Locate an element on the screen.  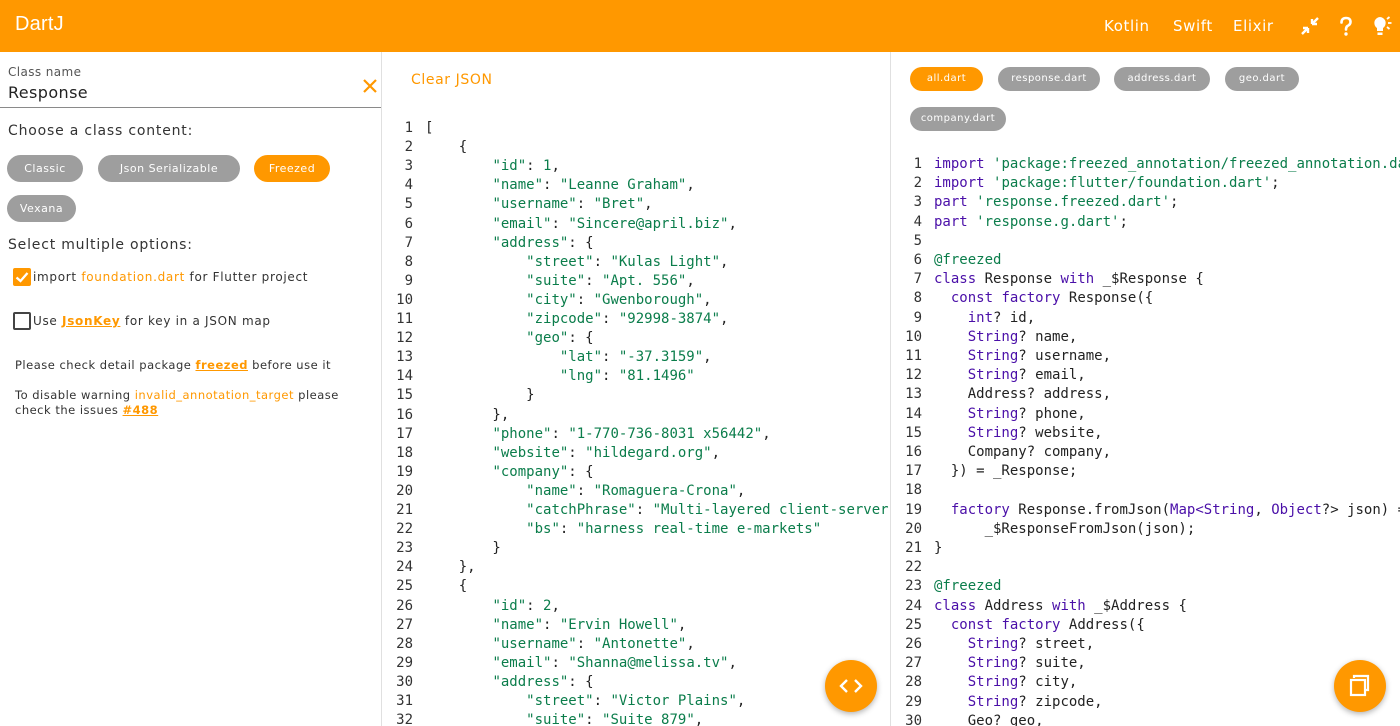
line-number: 25 is located at coordinates (913, 624).